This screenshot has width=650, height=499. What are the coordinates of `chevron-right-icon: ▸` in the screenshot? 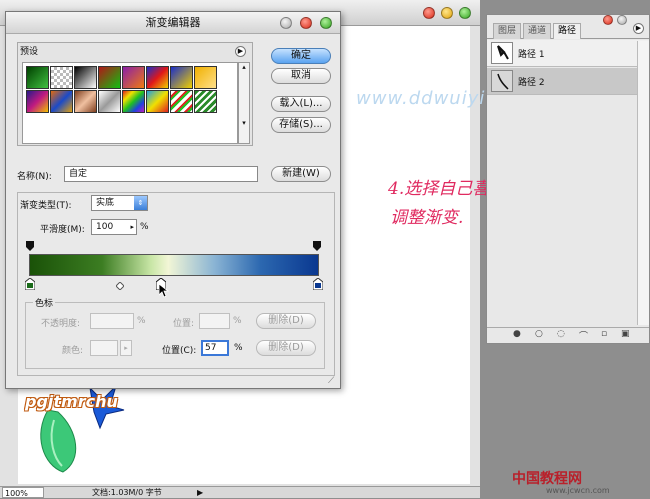 It's located at (132, 227).